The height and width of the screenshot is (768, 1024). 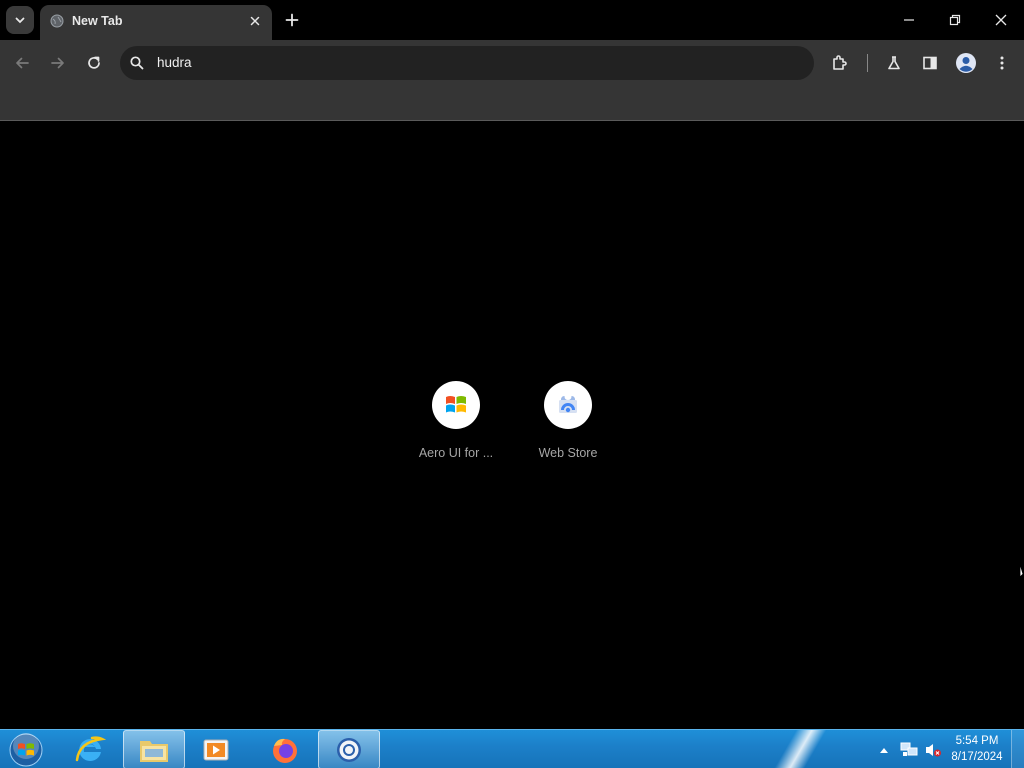 I want to click on tab-search-button, so click(x=20, y=20).